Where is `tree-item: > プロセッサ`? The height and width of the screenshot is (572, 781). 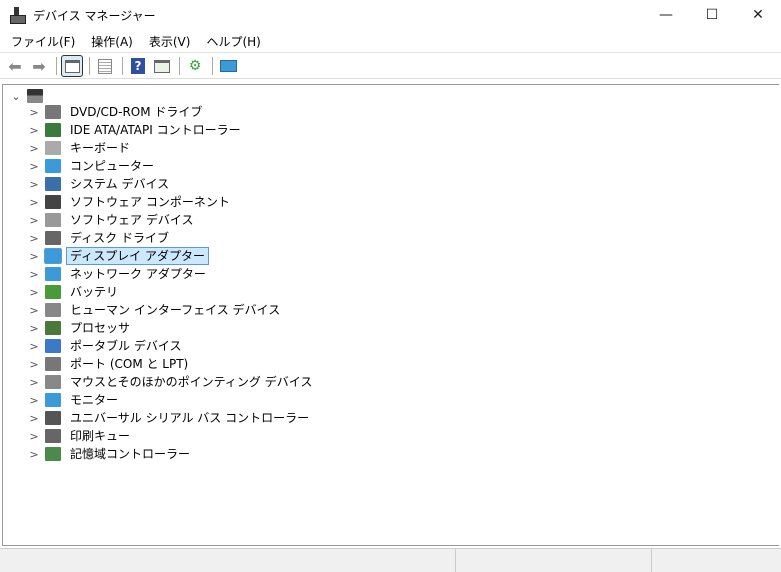
tree-item: > プロセッサ is located at coordinates (80, 328).